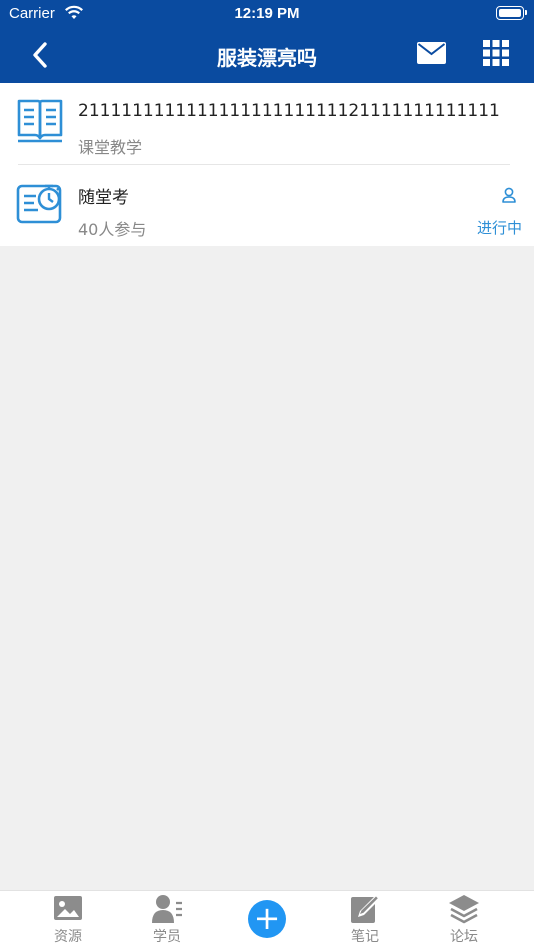 This screenshot has width=534, height=950. What do you see at coordinates (464, 937) in the screenshot?
I see `tab-label: 论坛` at bounding box center [464, 937].